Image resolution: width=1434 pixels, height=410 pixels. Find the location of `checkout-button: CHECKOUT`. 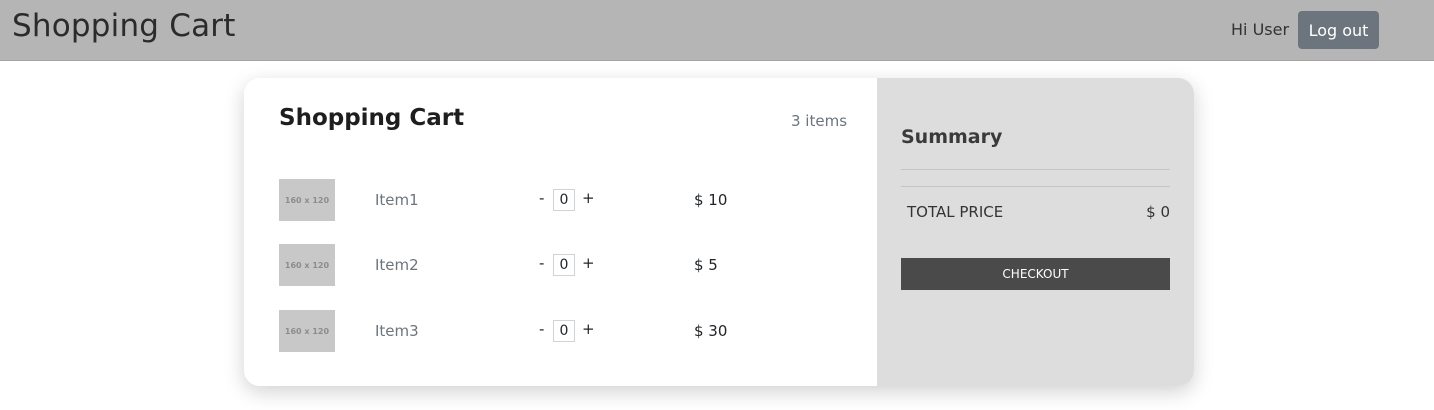

checkout-button: CHECKOUT is located at coordinates (1035, 274).